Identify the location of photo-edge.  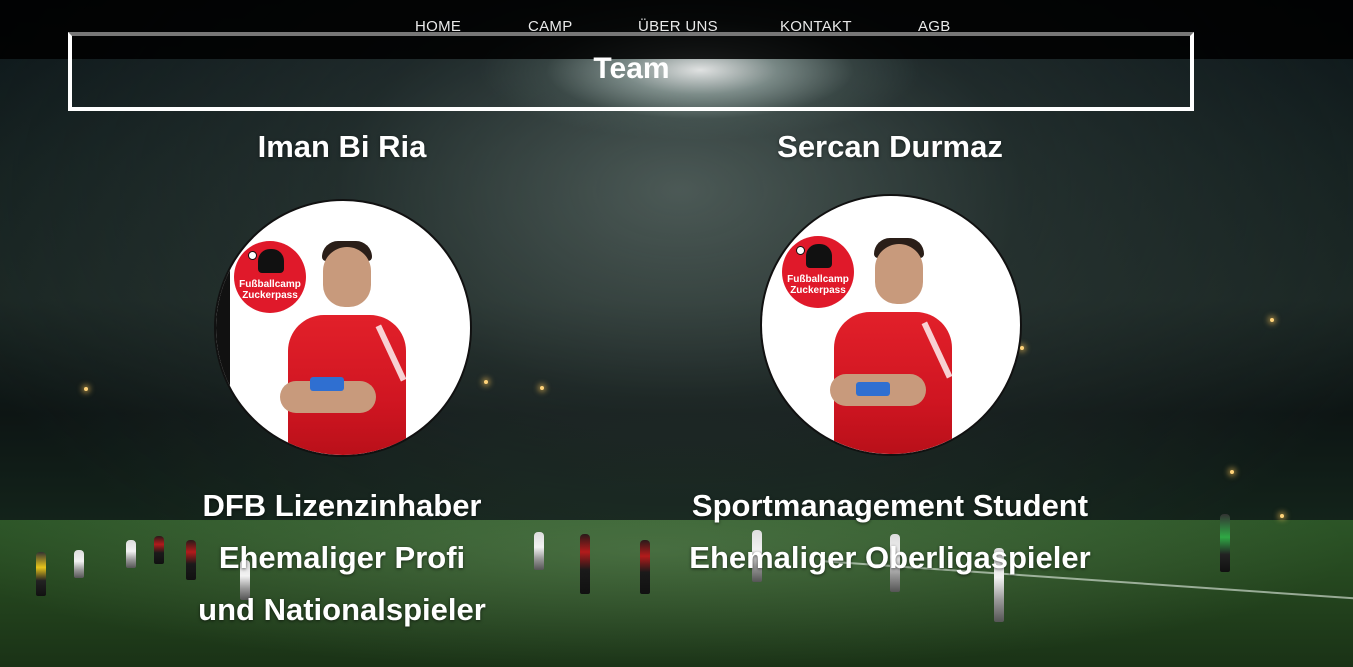
(223, 331).